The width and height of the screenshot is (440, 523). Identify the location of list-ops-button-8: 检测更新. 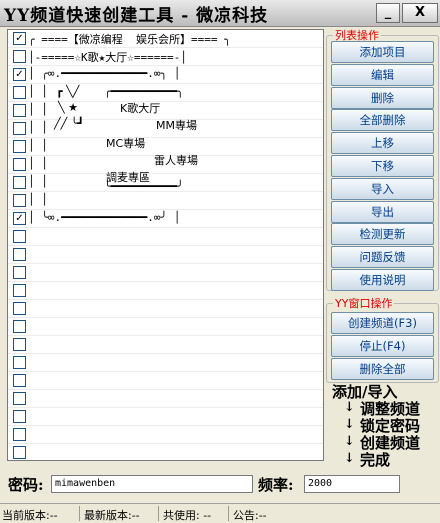
(382, 234).